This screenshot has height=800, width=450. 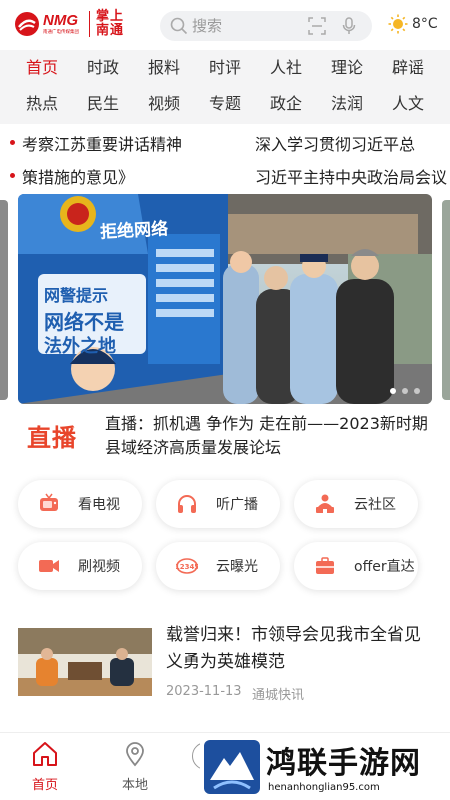 I want to click on ticker-text: 策措施的意见》, so click(x=78, y=176).